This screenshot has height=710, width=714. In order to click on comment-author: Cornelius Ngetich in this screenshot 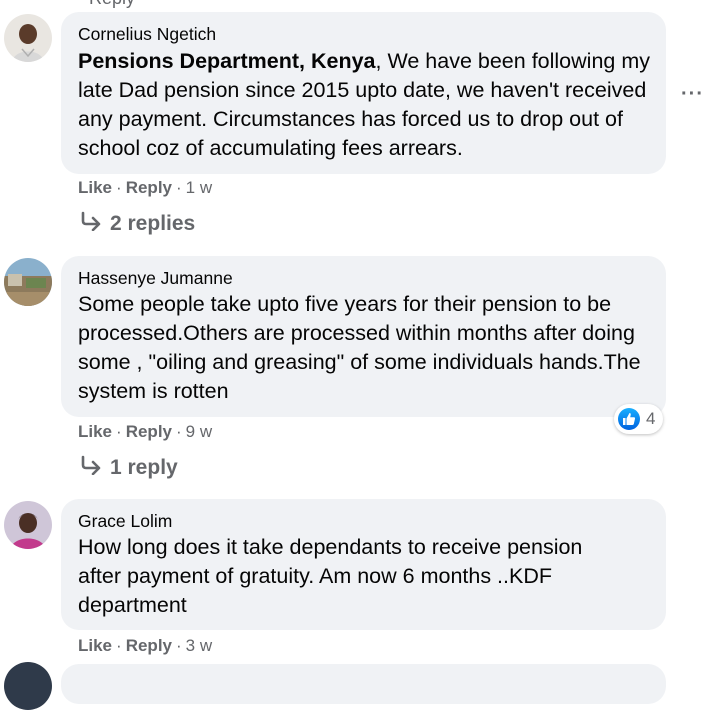, I will do `click(147, 34)`.